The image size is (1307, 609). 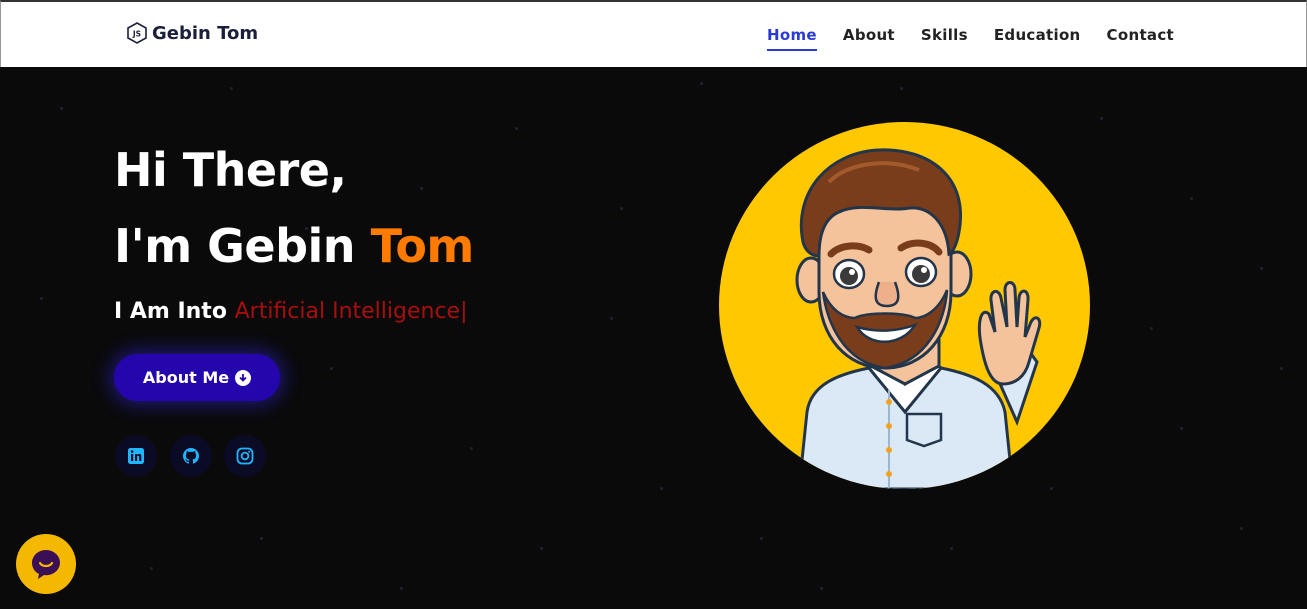 I want to click on arrow-down-circle-icon, so click(x=243, y=377).